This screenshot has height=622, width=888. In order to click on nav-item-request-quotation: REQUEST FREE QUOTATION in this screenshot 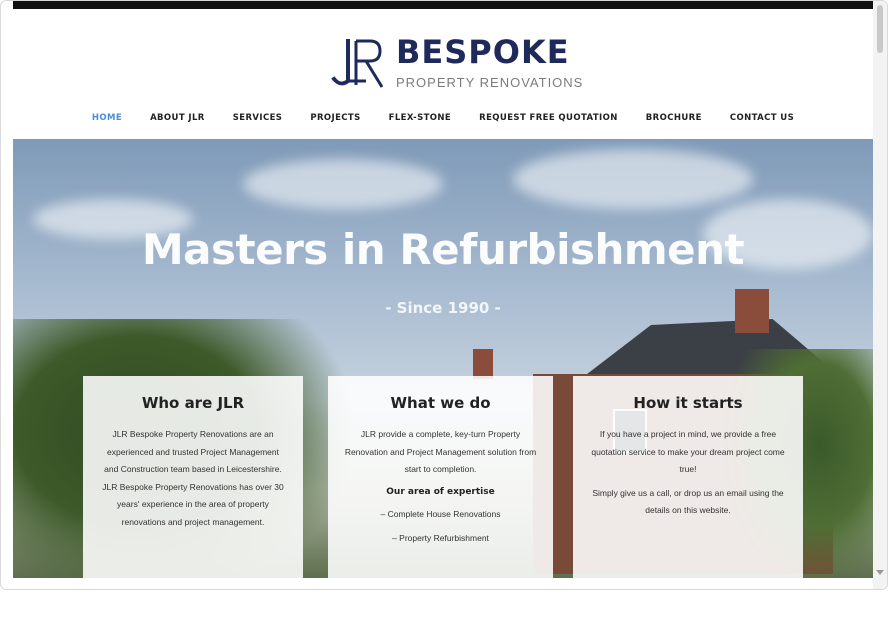, I will do `click(548, 118)`.